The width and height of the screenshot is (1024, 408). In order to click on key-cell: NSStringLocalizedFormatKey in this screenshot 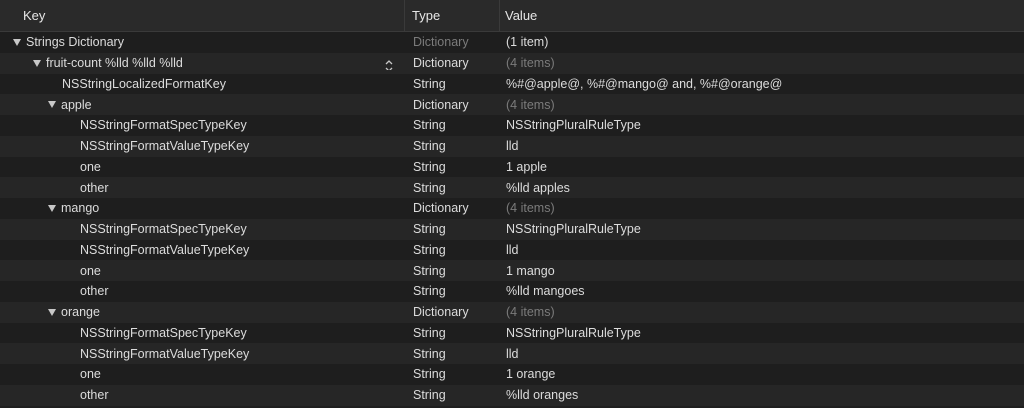, I will do `click(202, 84)`.